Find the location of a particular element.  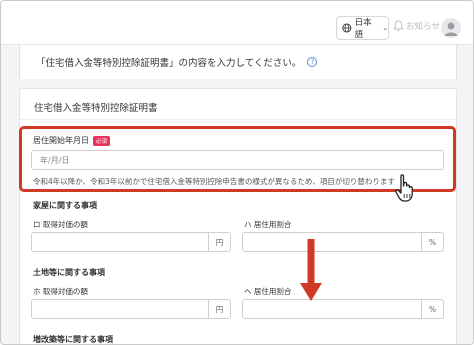

bell-icon is located at coordinates (398, 25).